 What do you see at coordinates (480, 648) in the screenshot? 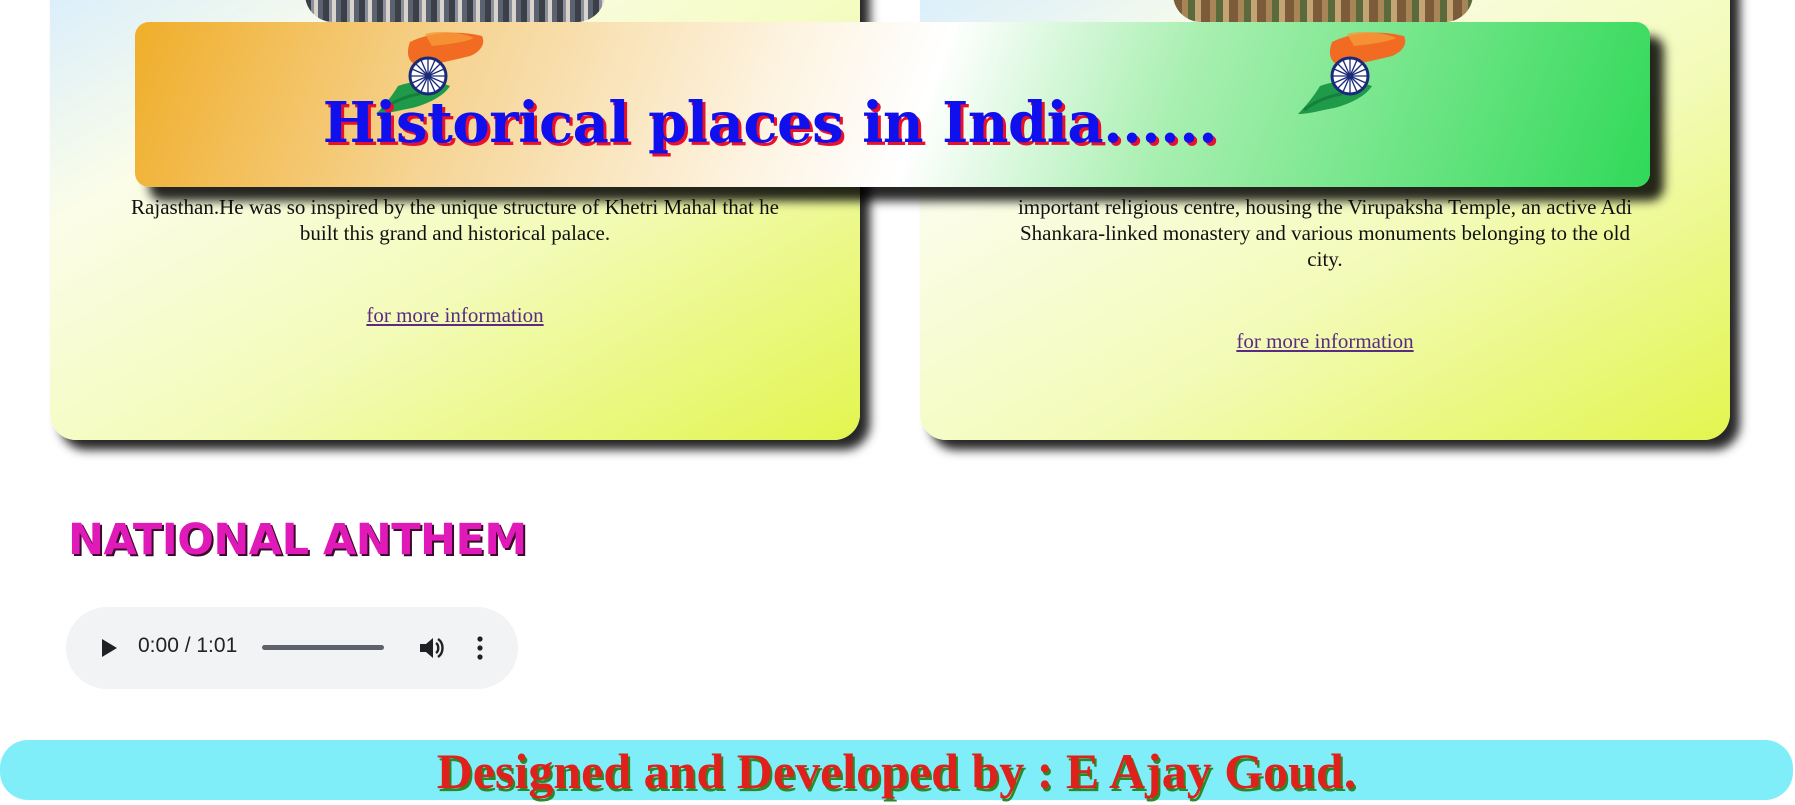
I see `more-options-icon` at bounding box center [480, 648].